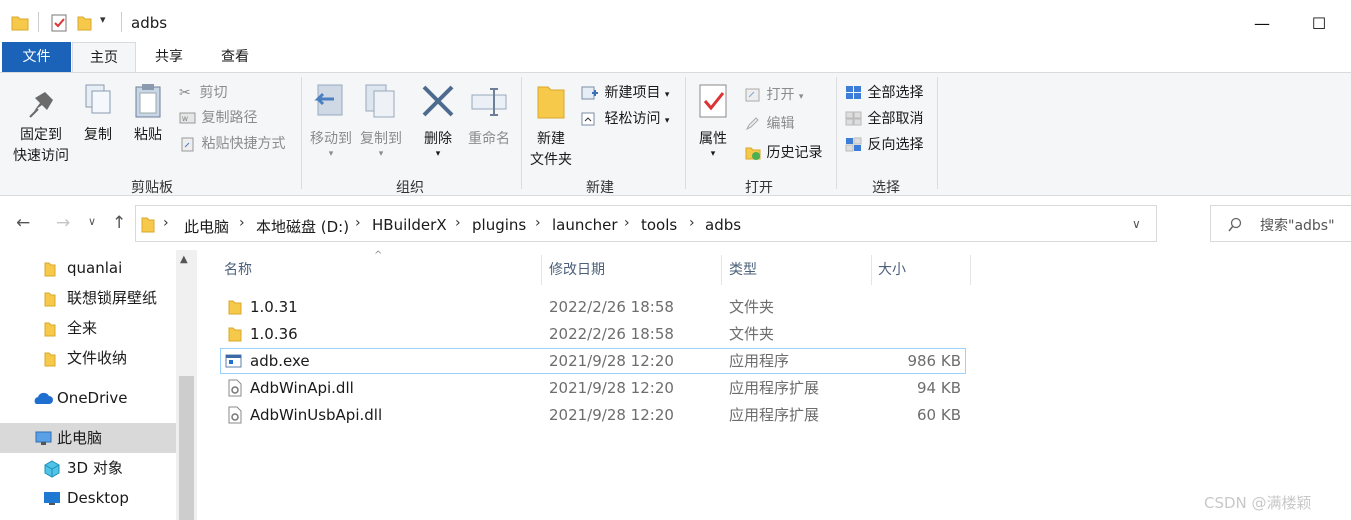  What do you see at coordinates (753, 153) in the screenshot?
I see `history-icon` at bounding box center [753, 153].